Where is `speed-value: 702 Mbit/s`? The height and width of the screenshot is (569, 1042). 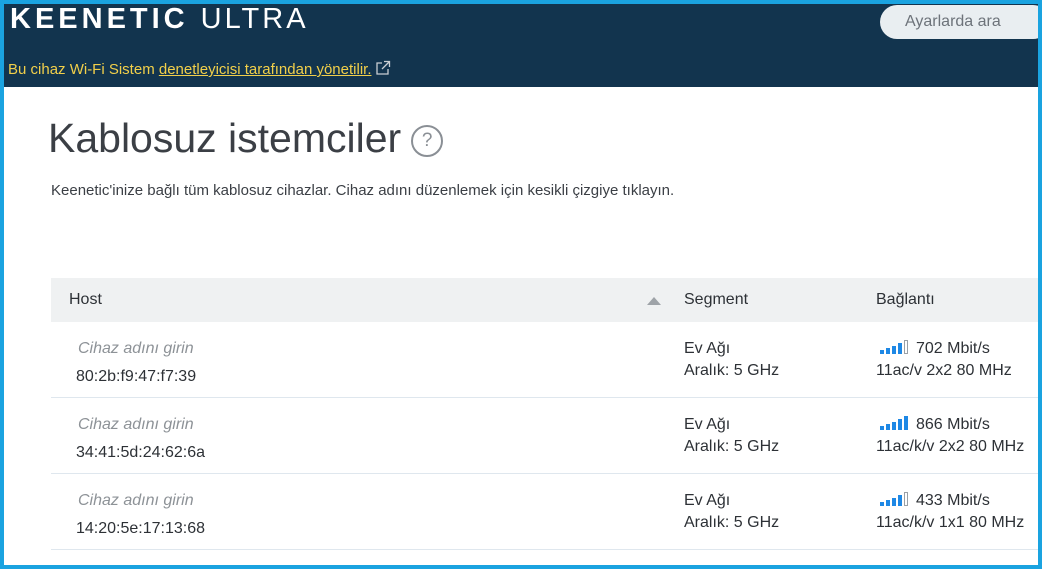 speed-value: 702 Mbit/s is located at coordinates (953, 348).